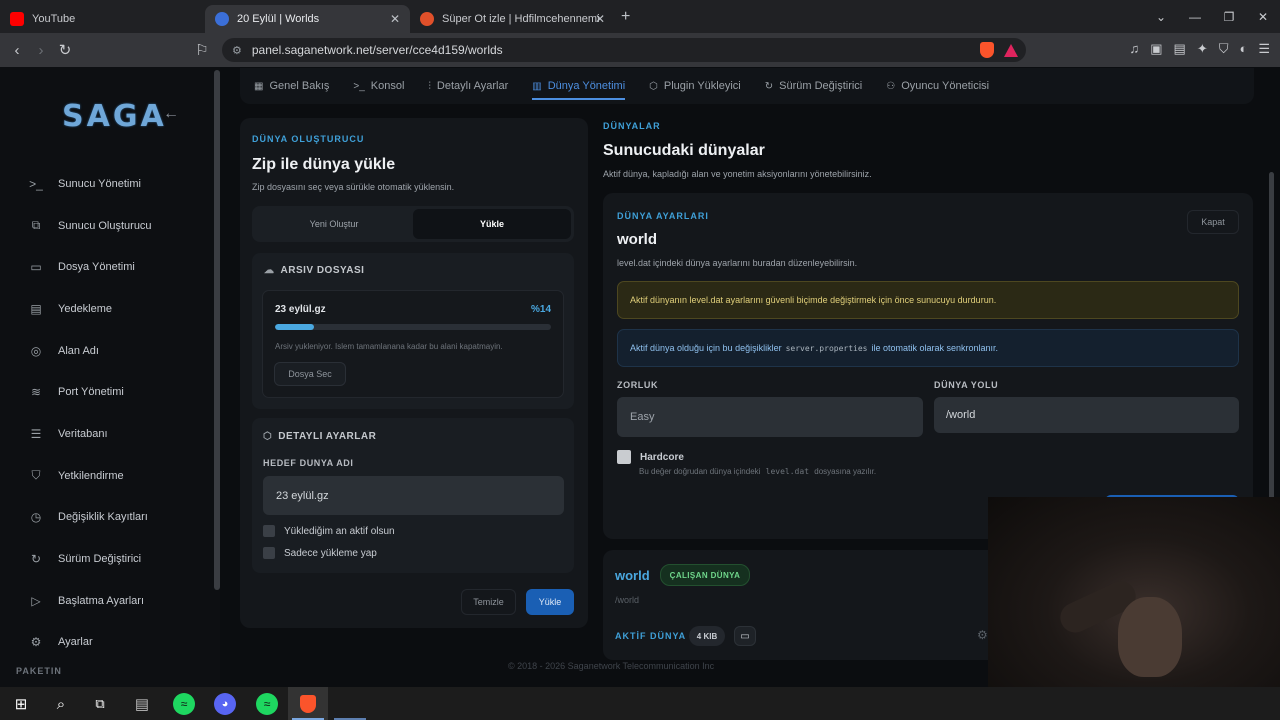 The height and width of the screenshot is (720, 1280). Describe the element at coordinates (1180, 49) in the screenshot. I see `wallet-icon: ▤` at that location.